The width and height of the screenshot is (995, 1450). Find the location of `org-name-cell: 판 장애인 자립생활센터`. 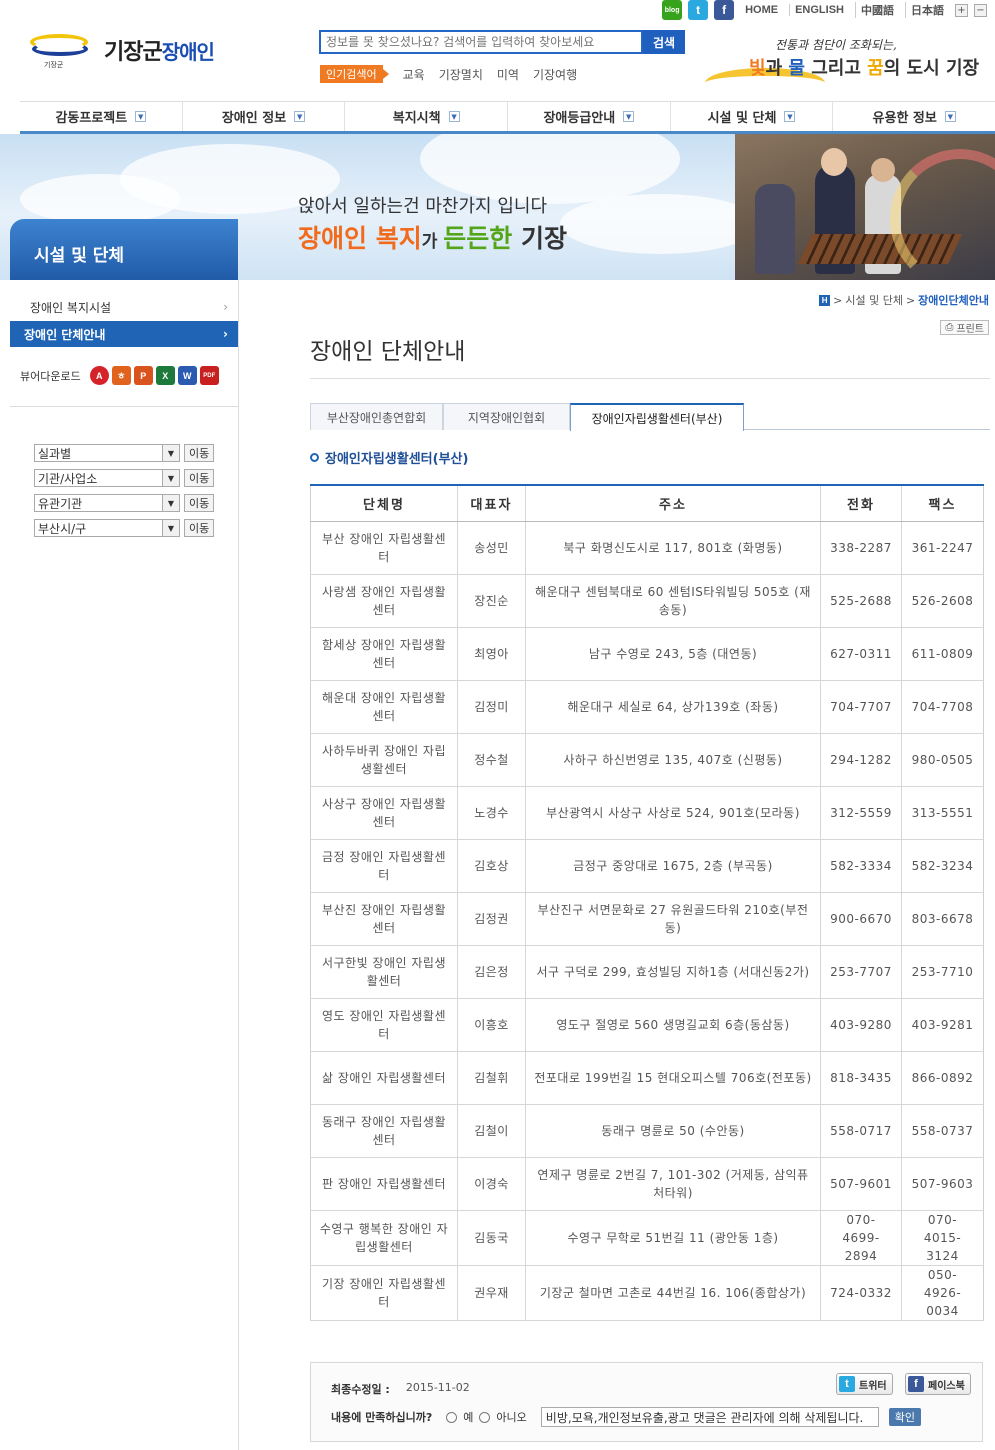

org-name-cell: 판 장애인 자립생활센터 is located at coordinates (384, 1184).